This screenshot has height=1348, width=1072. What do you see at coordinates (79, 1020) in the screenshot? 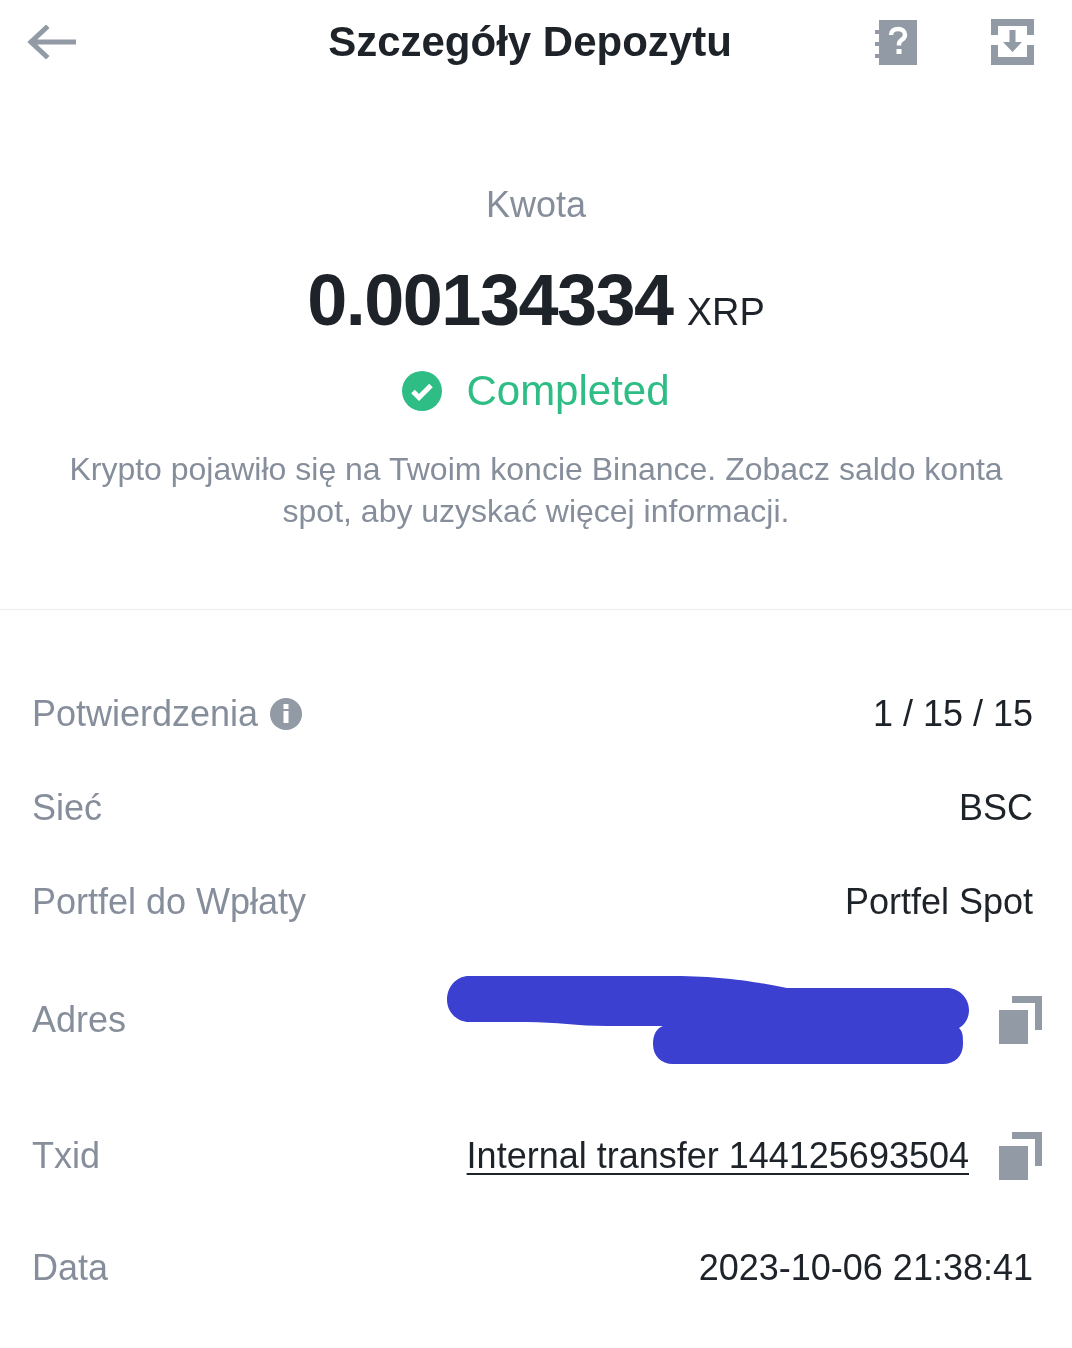
I see `detail-label: Adres` at bounding box center [79, 1020].